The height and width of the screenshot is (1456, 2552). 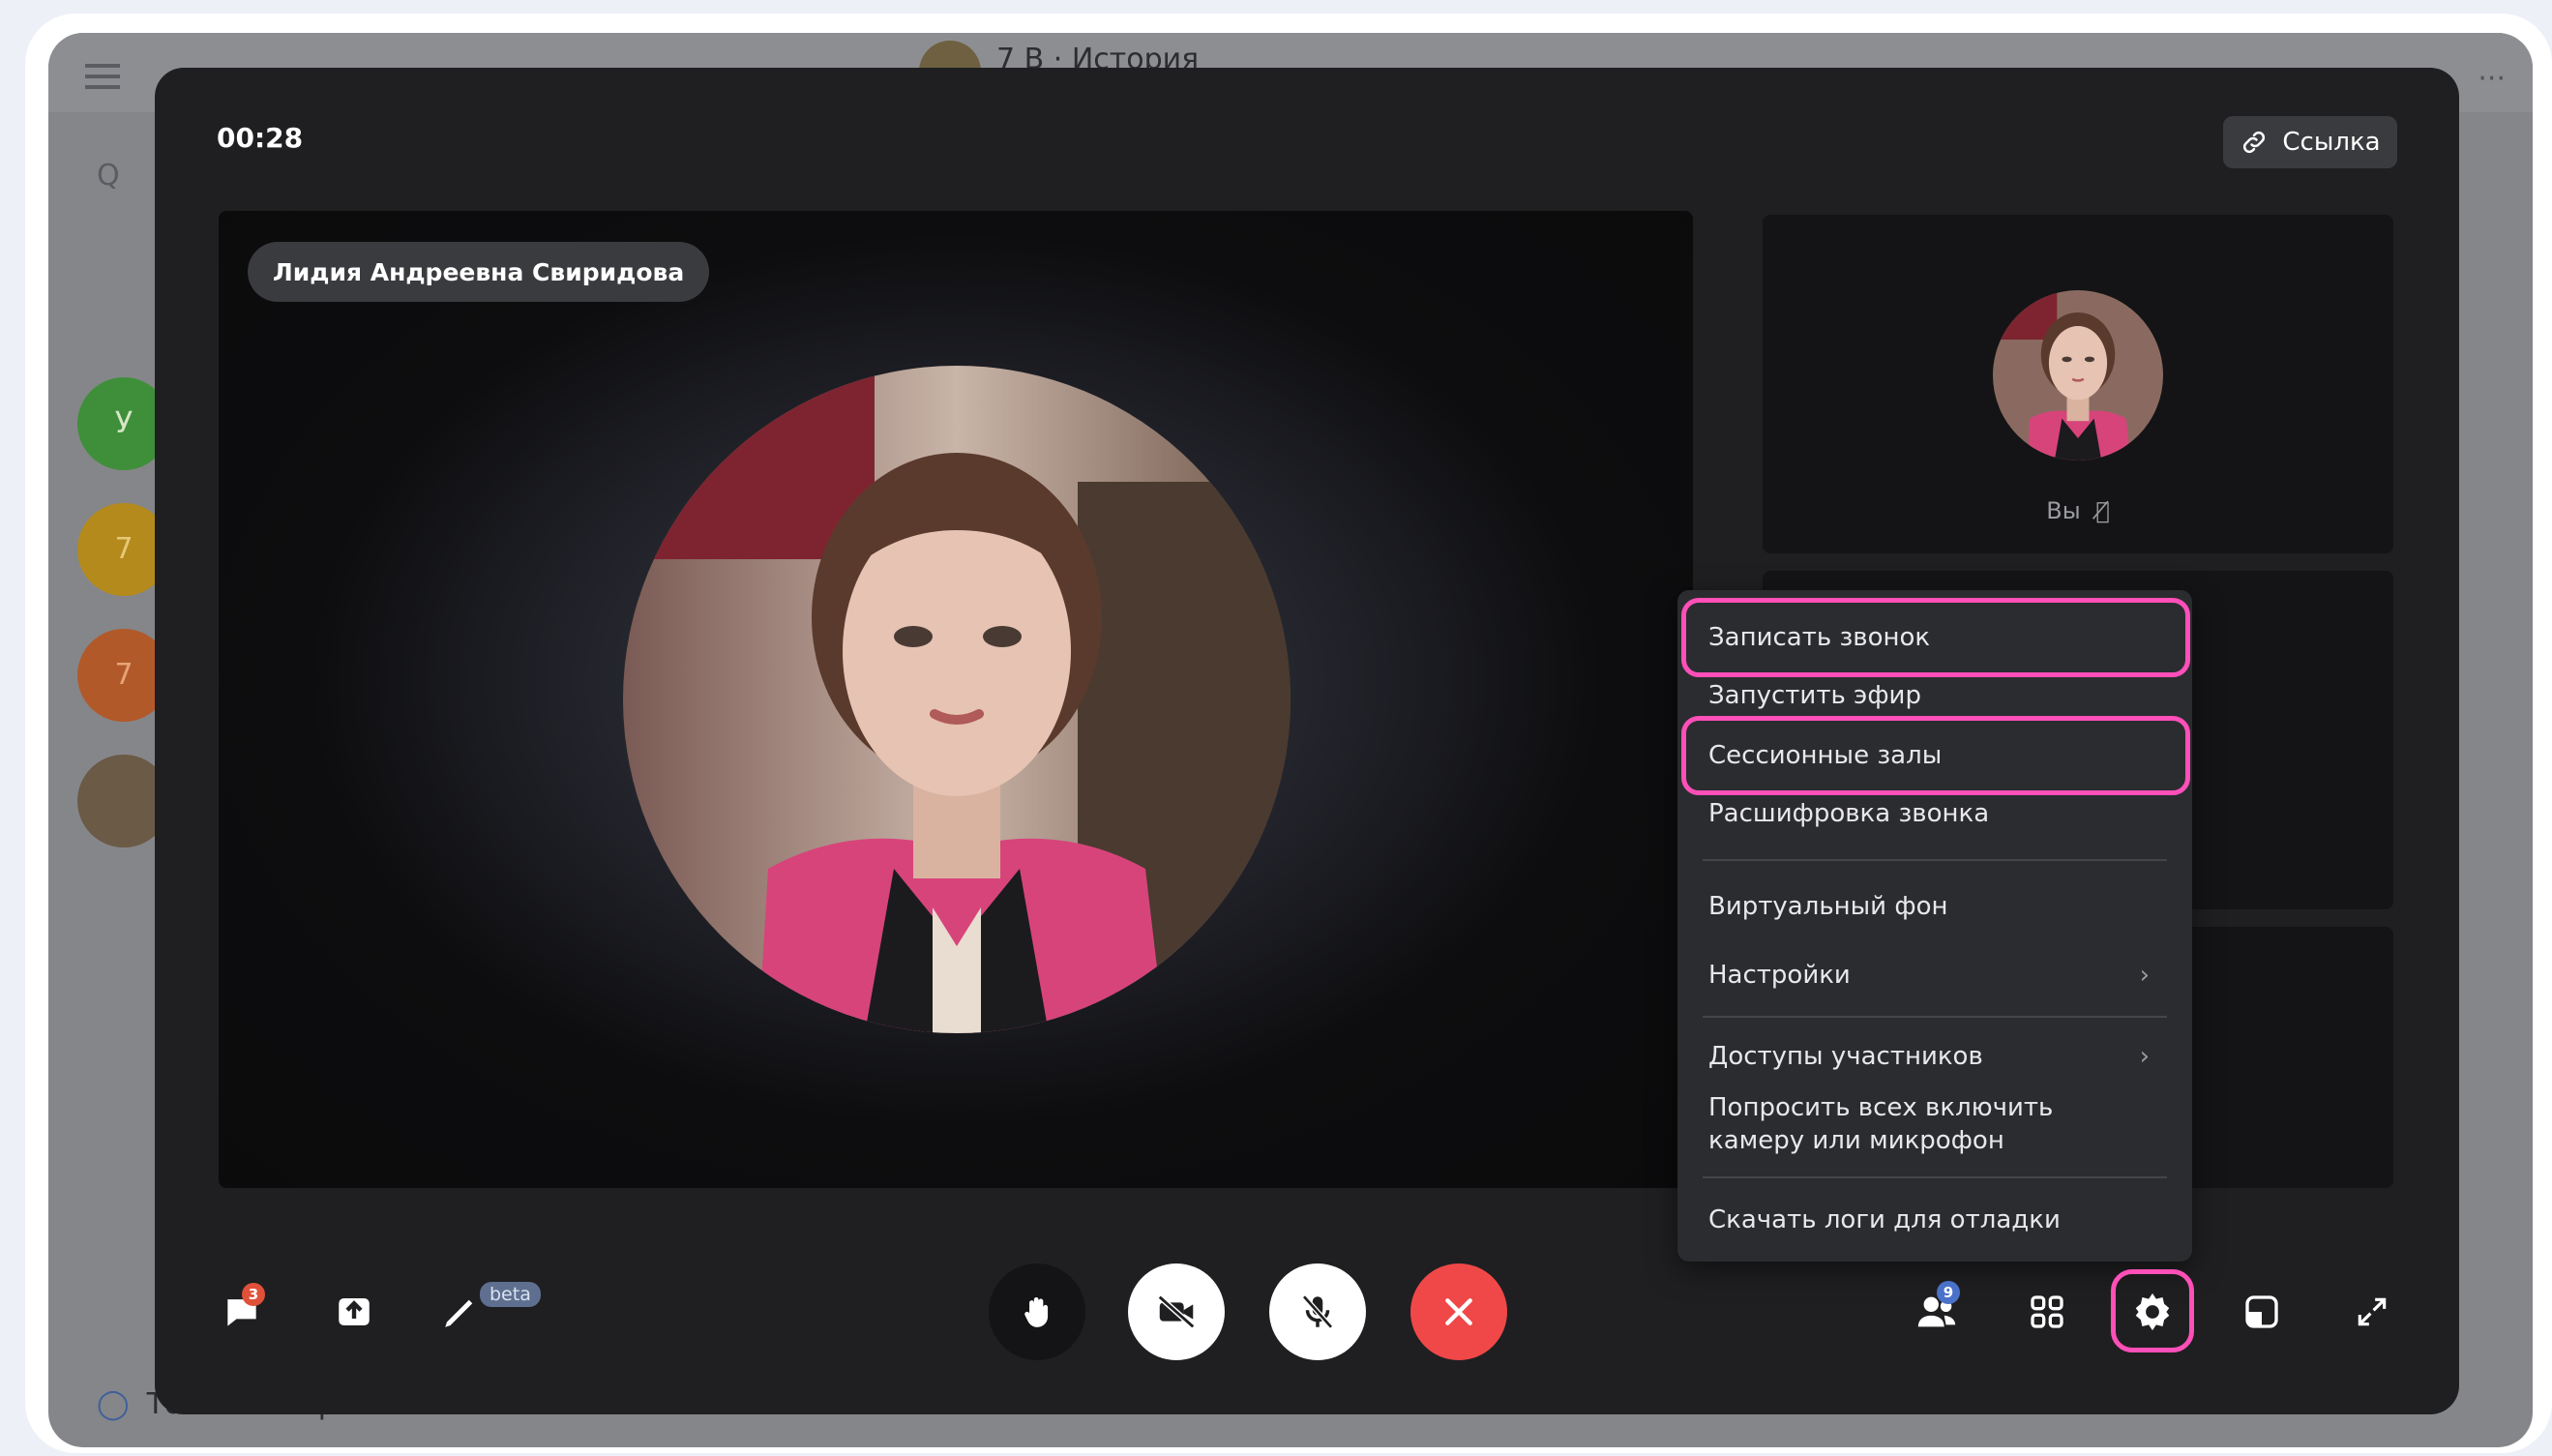 I want to click on self-avatar, so click(x=2078, y=376).